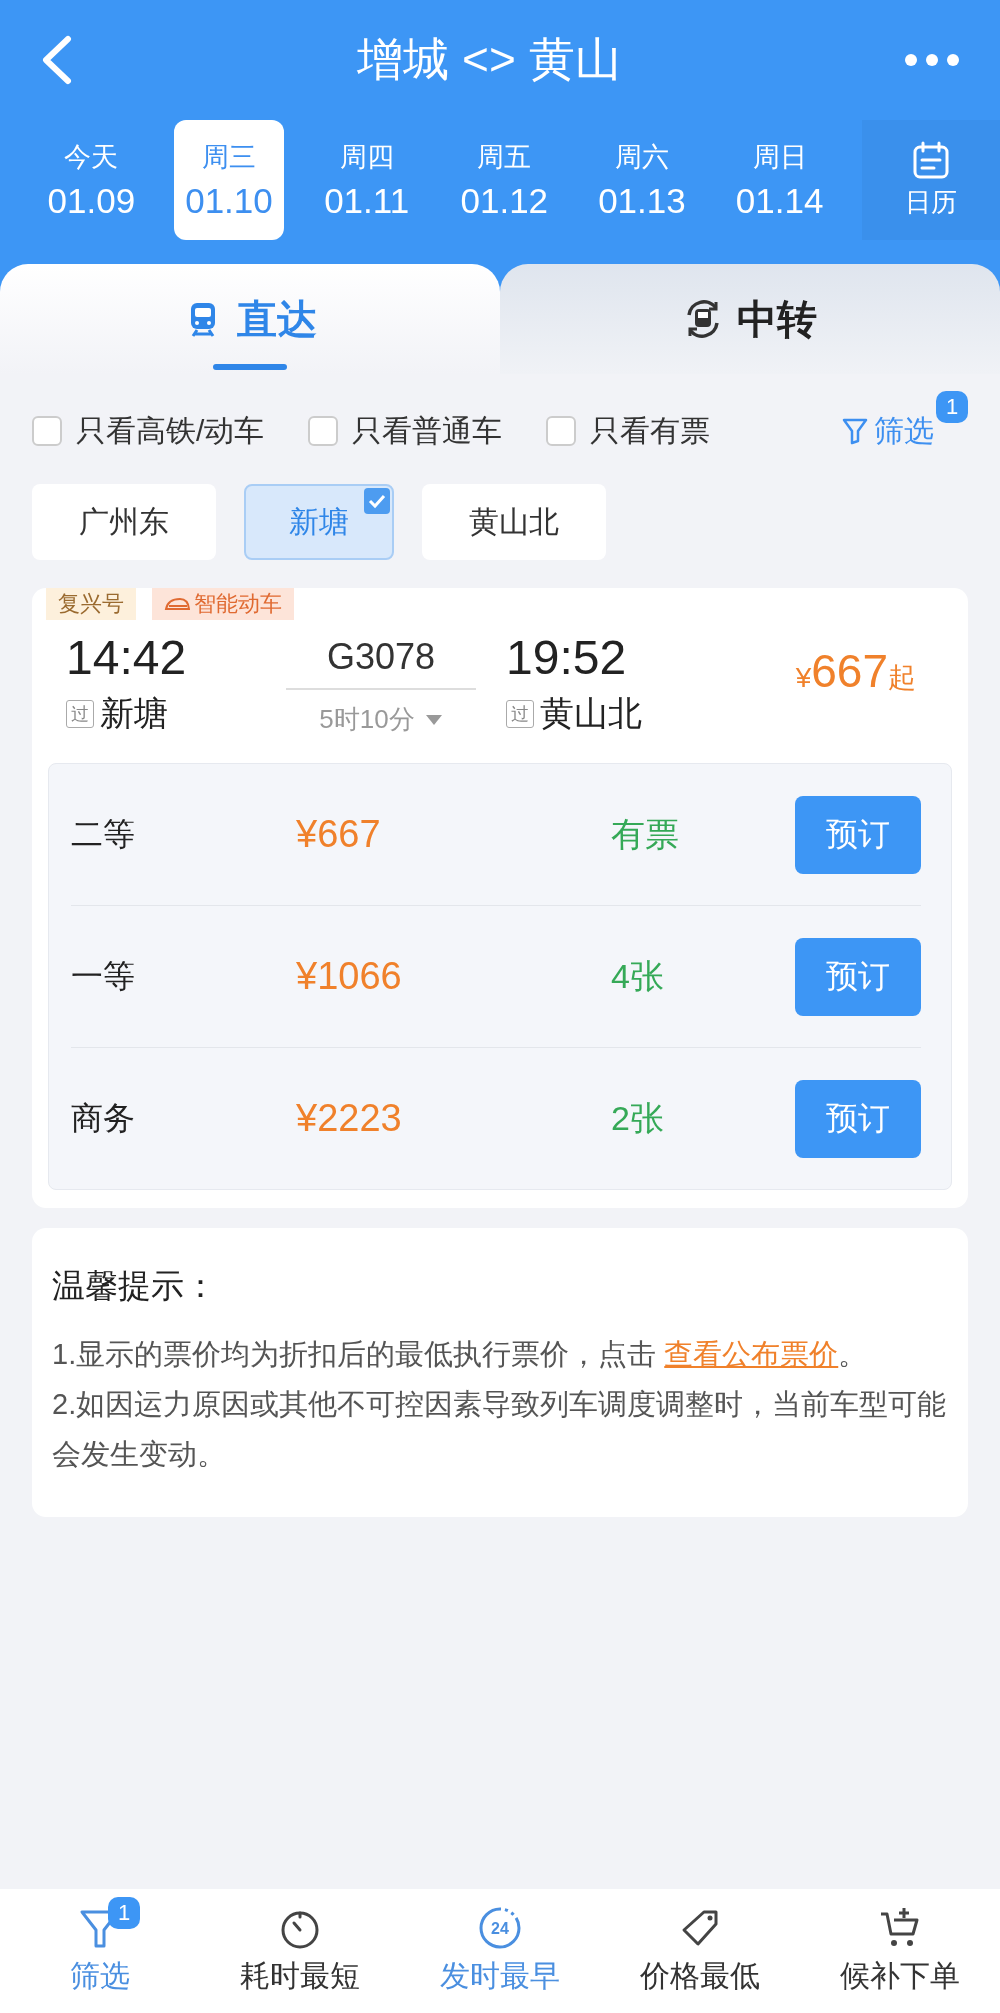 The image size is (1000, 2013). What do you see at coordinates (170, 430) in the screenshot?
I see `checkbox-label: 只看高铁/动车` at bounding box center [170, 430].